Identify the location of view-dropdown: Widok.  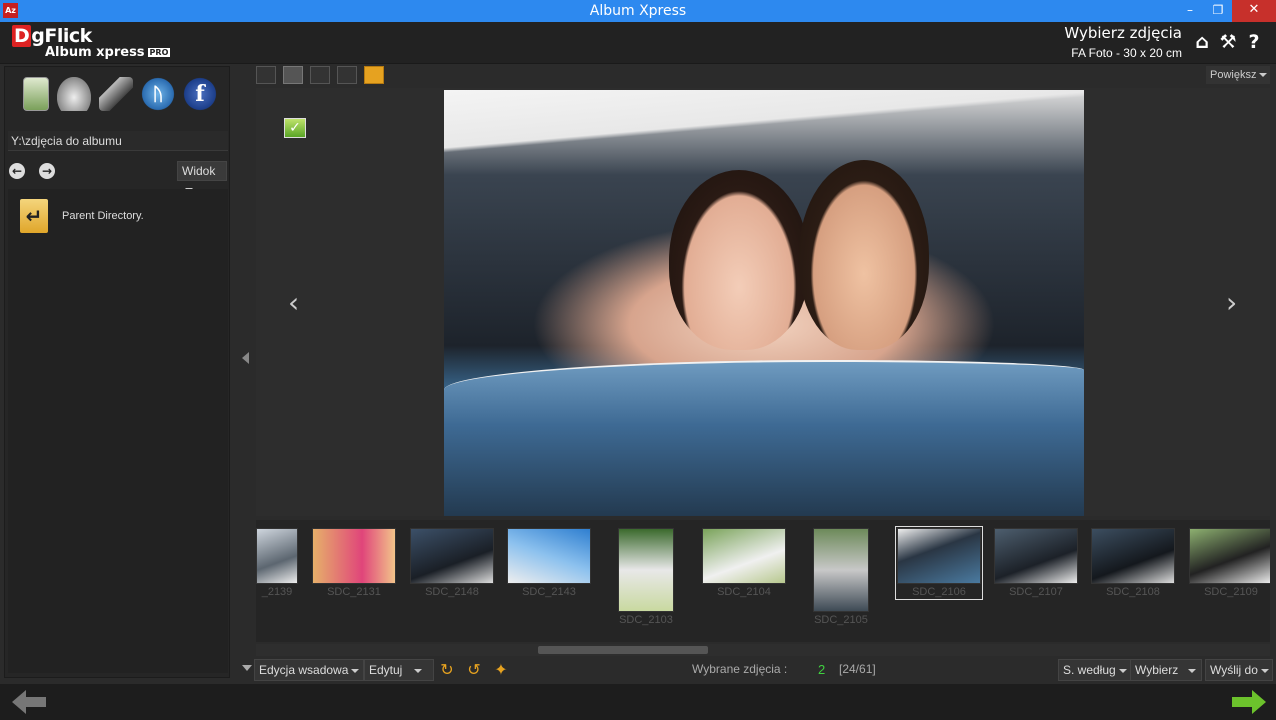
(202, 176).